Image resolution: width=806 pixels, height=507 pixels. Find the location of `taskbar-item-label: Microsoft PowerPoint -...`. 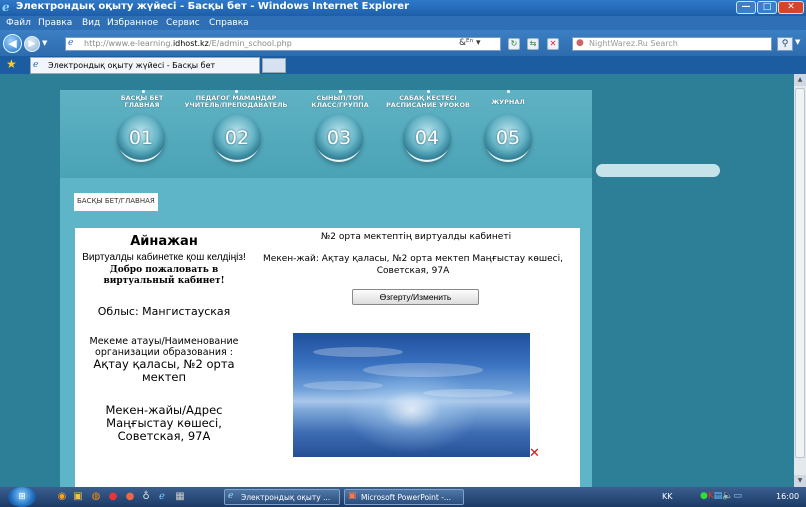

taskbar-item-label: Microsoft PowerPoint -... is located at coordinates (406, 497).